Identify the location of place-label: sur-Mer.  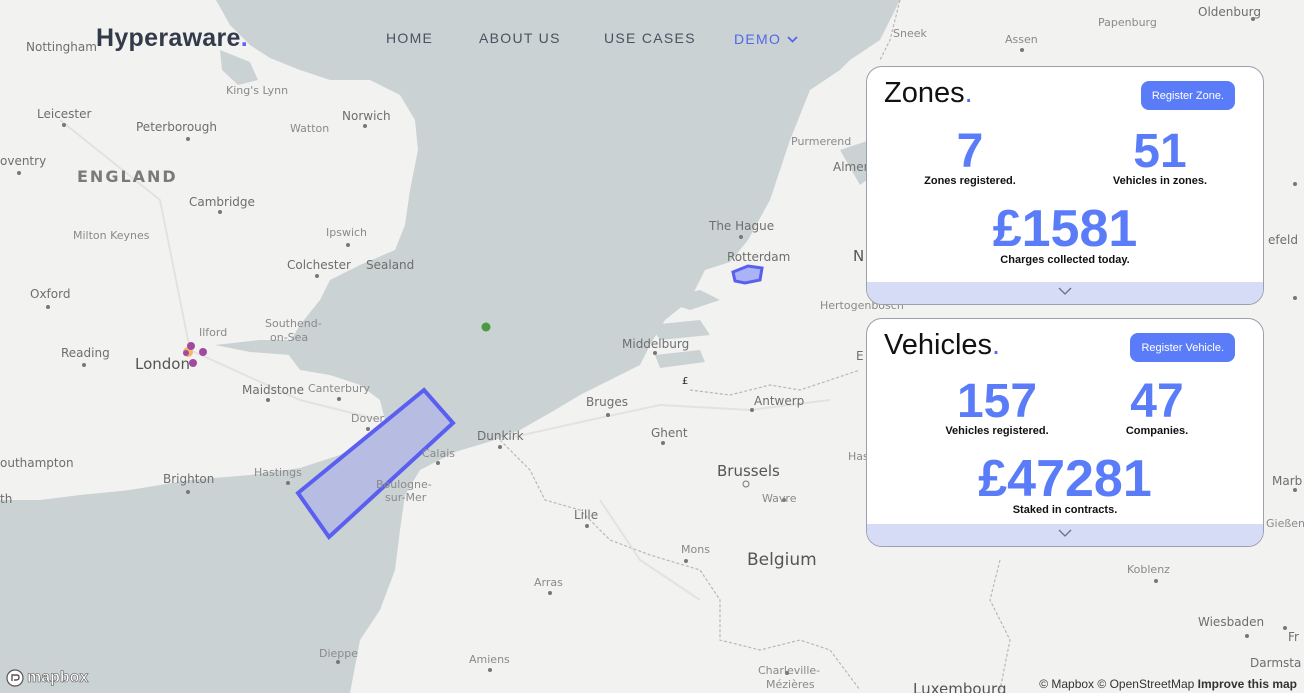
(406, 497).